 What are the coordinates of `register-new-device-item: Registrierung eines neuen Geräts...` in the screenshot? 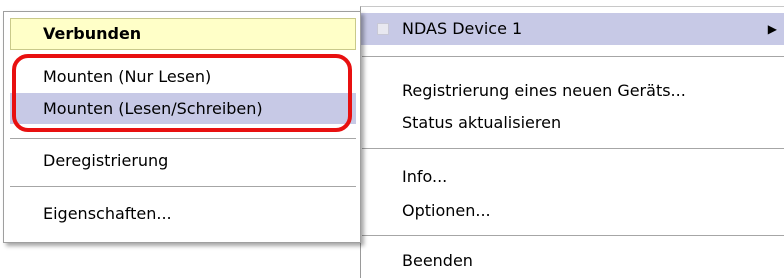 It's located at (572, 91).